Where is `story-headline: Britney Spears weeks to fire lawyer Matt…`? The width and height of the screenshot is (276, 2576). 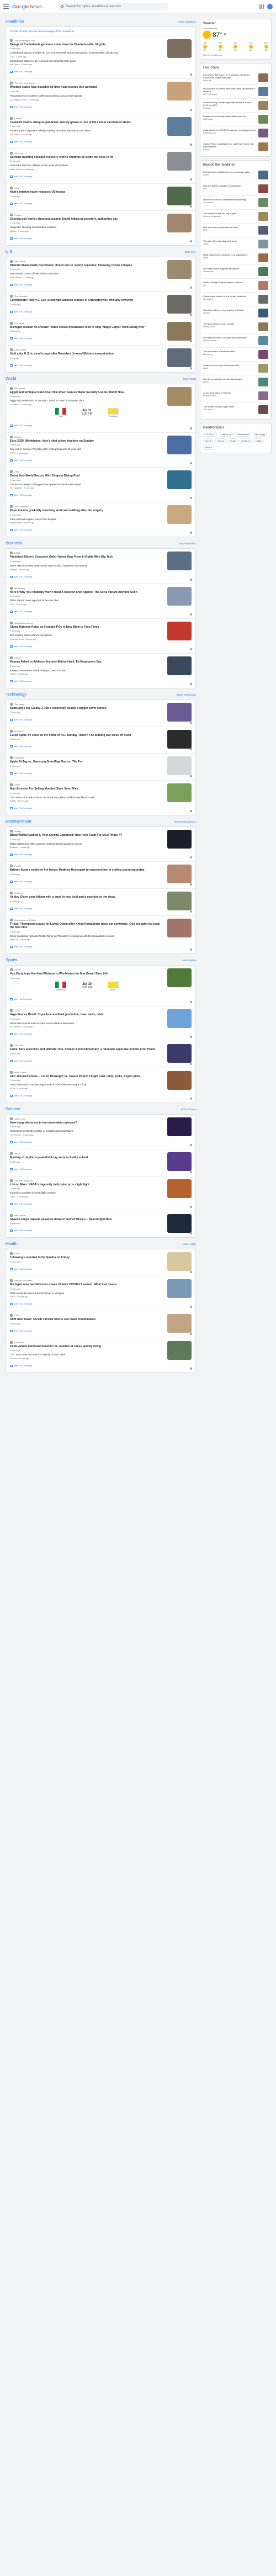 story-headline: Britney Spears weeks to fire lawyer Matt… is located at coordinates (87, 870).